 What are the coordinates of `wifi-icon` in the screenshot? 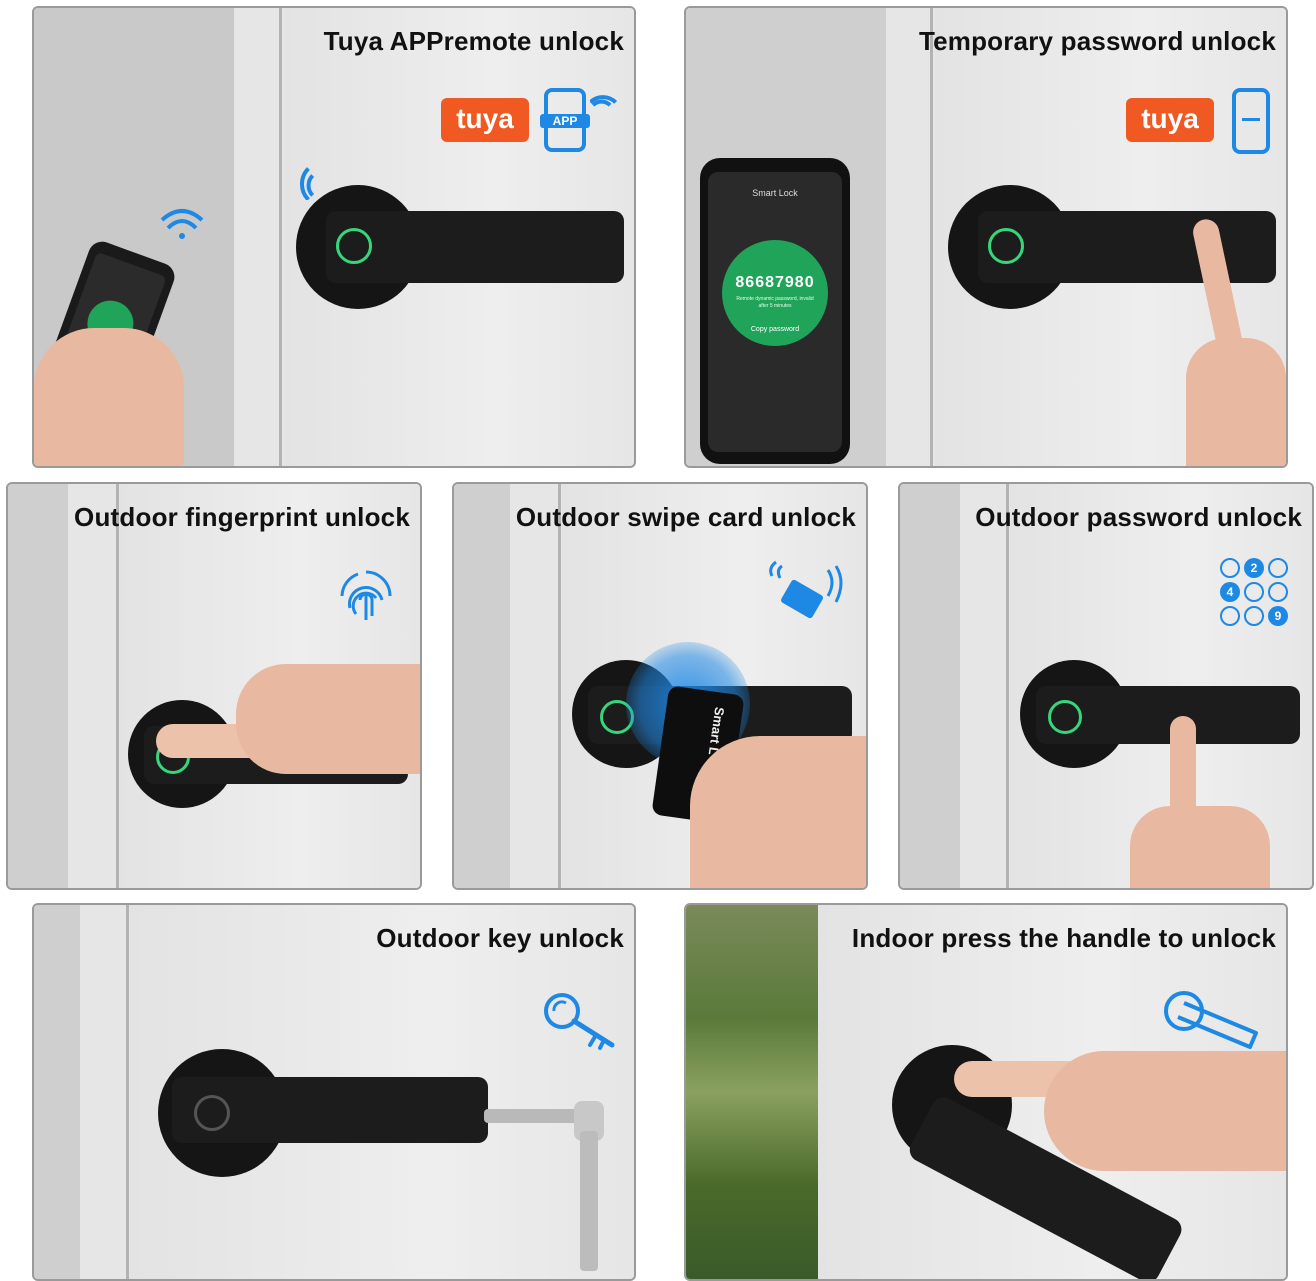 It's located at (604, 101).